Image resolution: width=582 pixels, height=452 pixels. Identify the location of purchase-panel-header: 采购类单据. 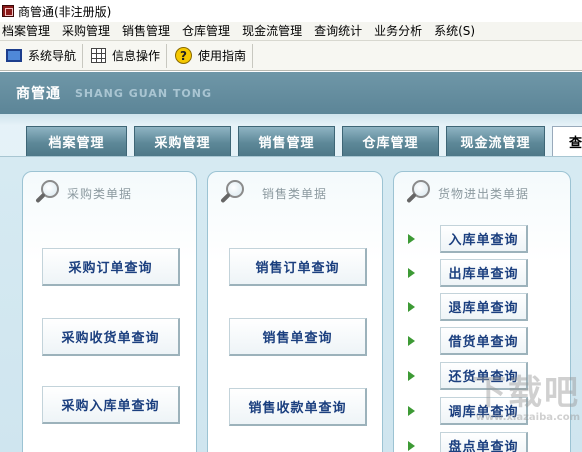
(82, 193).